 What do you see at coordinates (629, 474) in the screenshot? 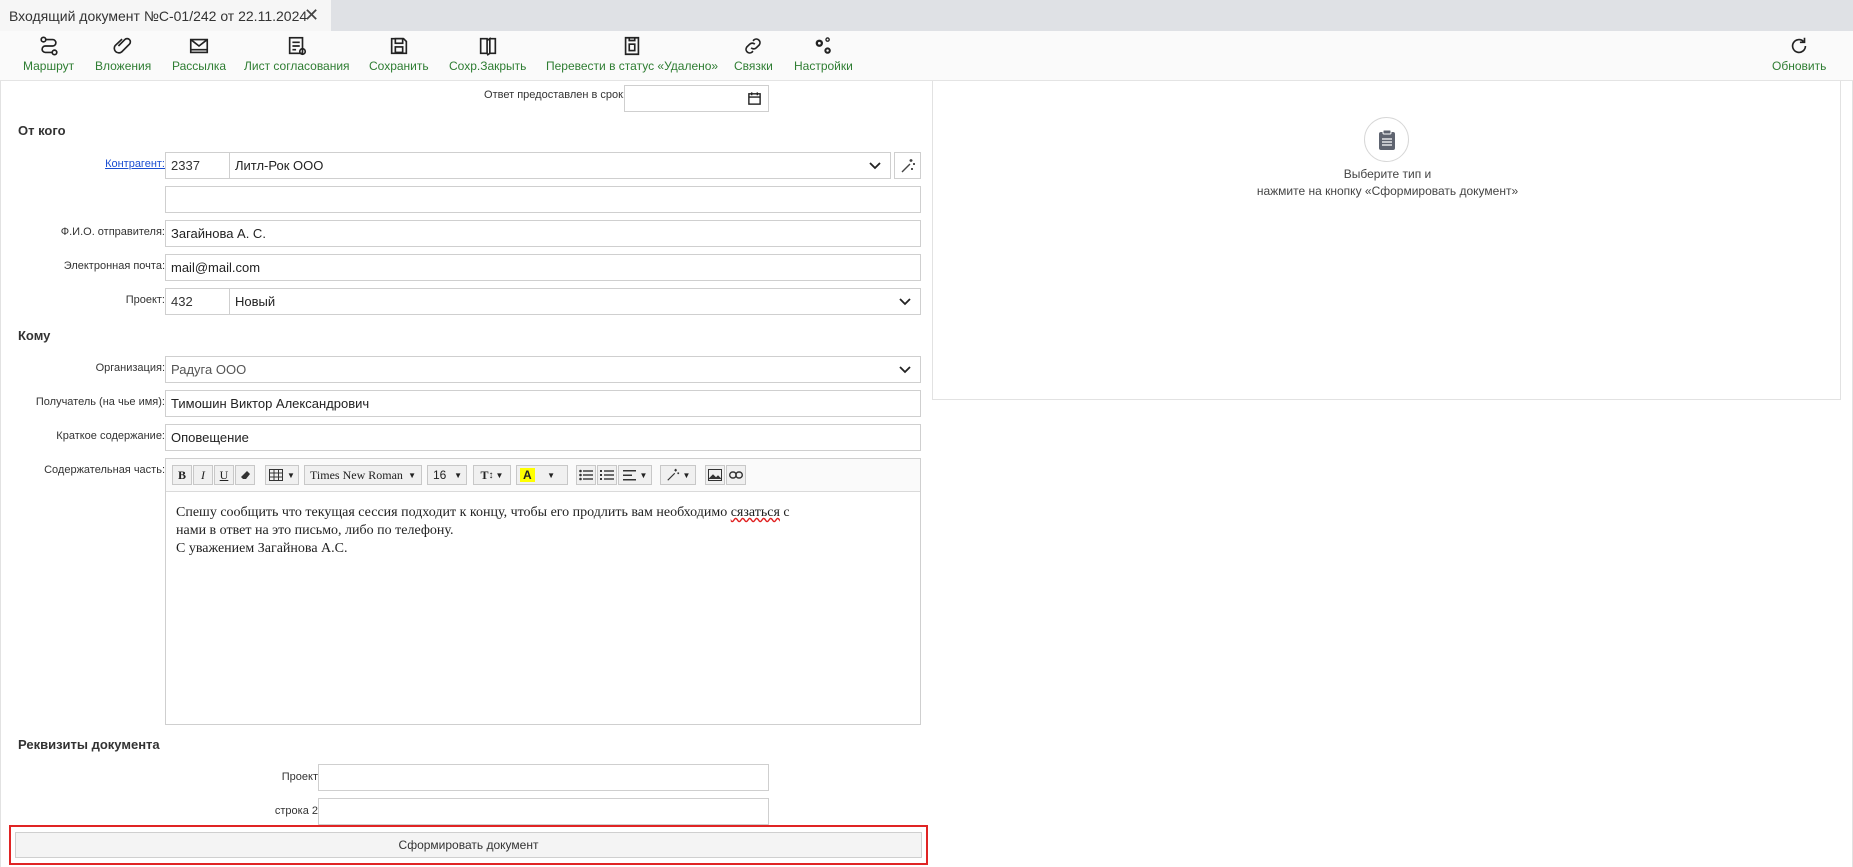
I see `align-left-icon` at bounding box center [629, 474].